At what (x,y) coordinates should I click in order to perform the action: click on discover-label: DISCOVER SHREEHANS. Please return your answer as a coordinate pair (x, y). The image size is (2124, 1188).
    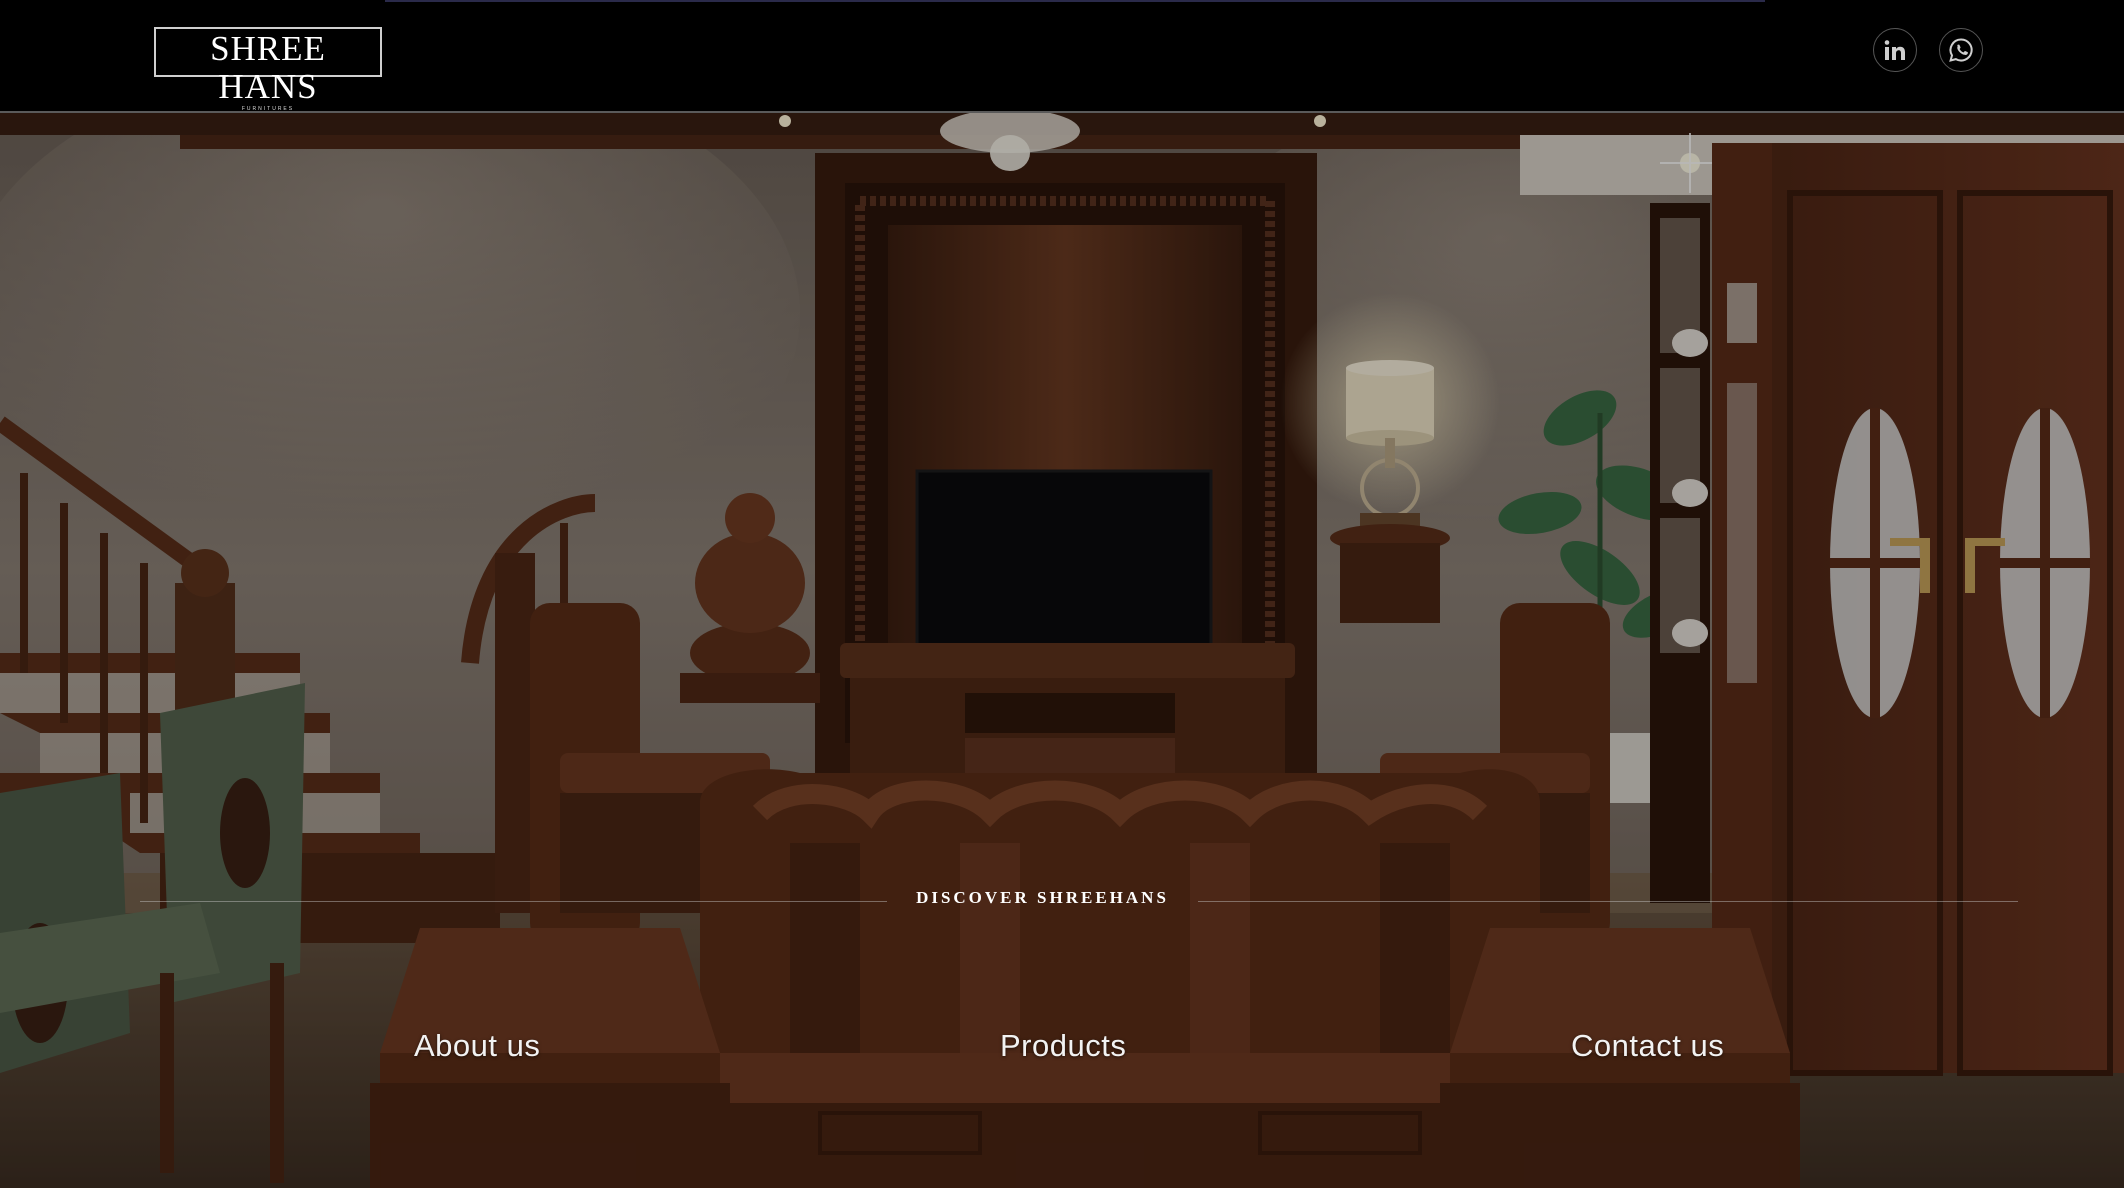
    Looking at the image, I should click on (1042, 897).